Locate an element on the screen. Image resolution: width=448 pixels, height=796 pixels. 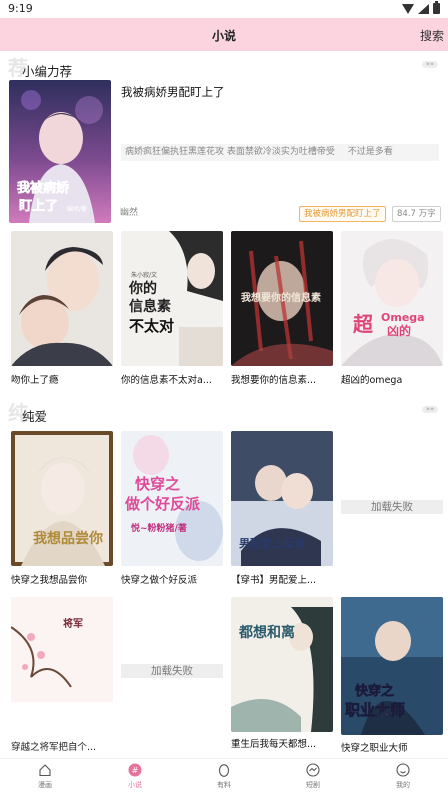
nav-label: 我的 is located at coordinates (403, 785).